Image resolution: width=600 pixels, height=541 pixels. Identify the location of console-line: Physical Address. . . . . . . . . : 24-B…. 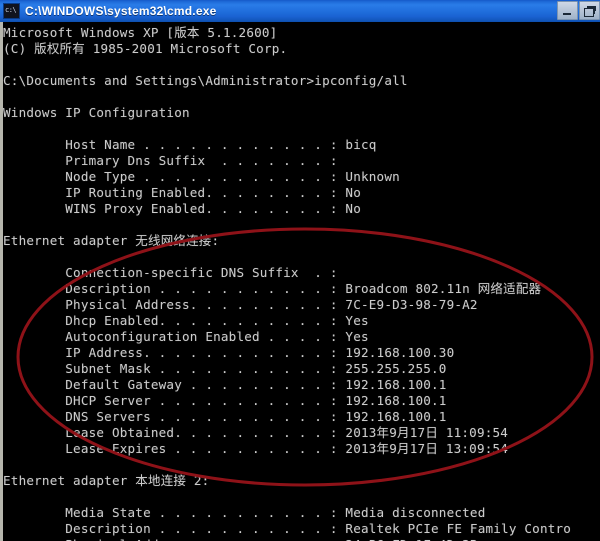
(301, 539).